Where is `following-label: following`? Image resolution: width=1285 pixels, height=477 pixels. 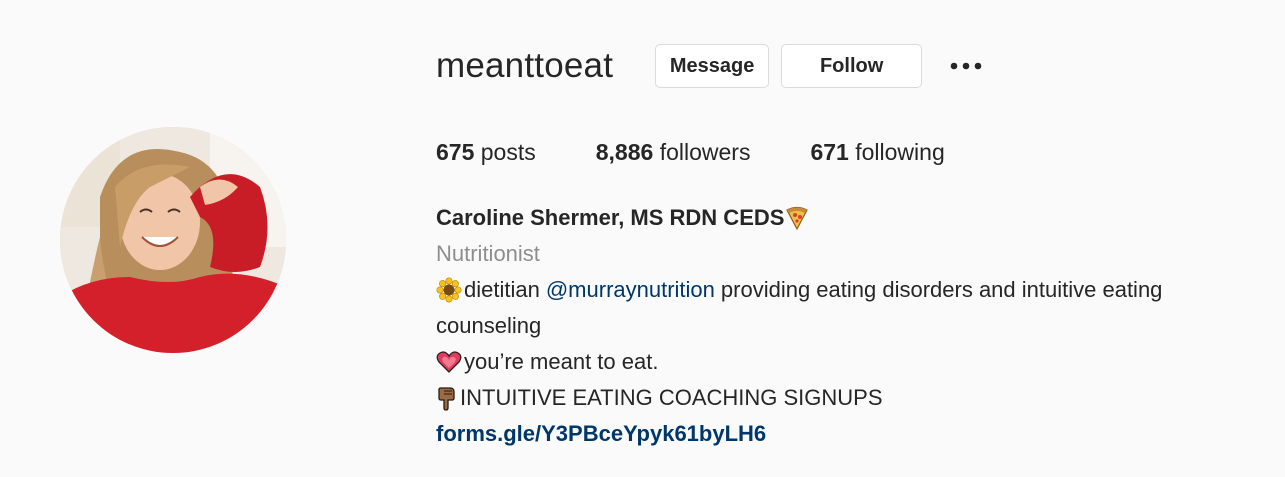 following-label: following is located at coordinates (900, 152).